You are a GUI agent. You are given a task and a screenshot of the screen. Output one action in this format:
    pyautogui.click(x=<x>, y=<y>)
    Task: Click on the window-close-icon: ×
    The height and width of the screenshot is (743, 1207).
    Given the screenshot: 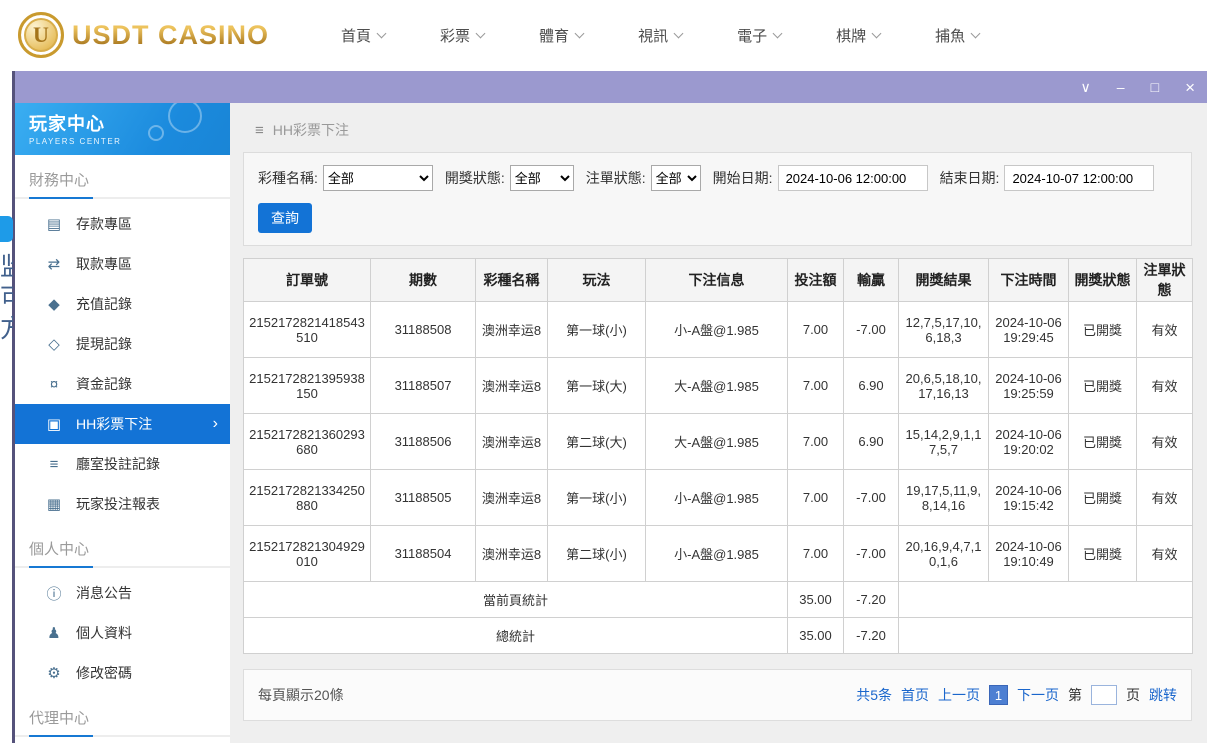 What is the action you would take?
    pyautogui.click(x=1190, y=87)
    